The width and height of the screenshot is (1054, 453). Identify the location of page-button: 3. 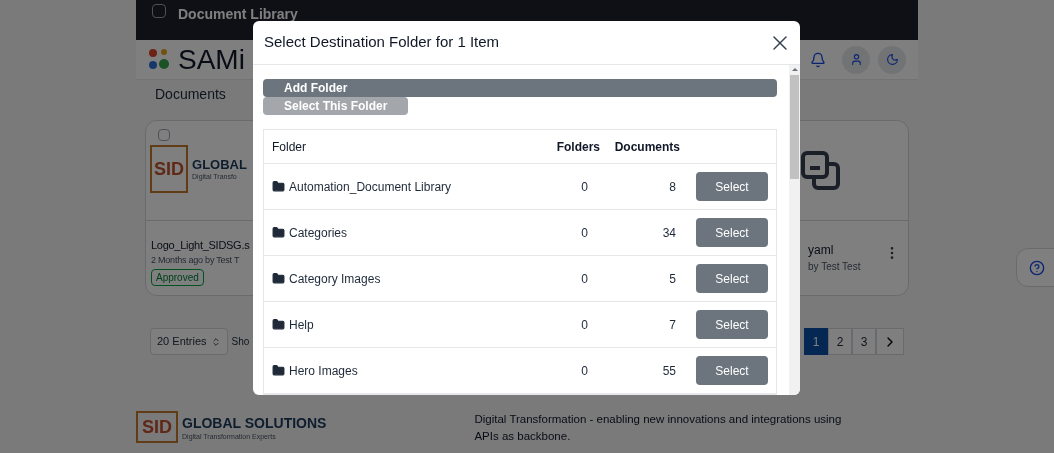
(864, 341).